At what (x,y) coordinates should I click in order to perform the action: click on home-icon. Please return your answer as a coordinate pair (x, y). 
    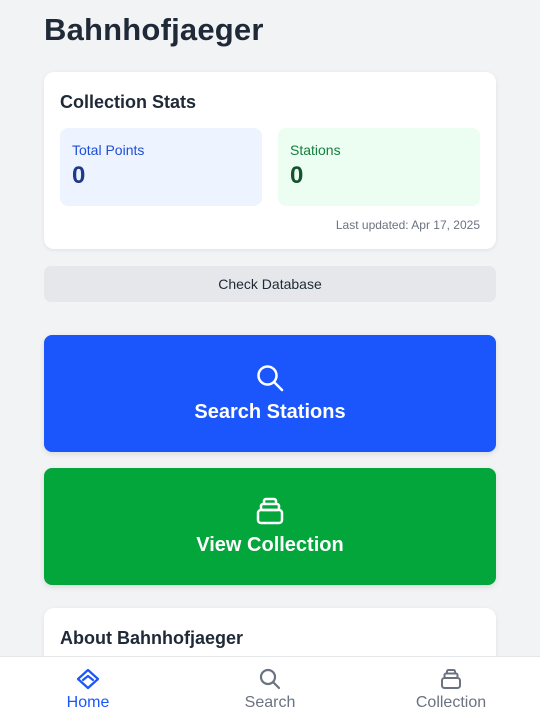
    Looking at the image, I should click on (88, 679).